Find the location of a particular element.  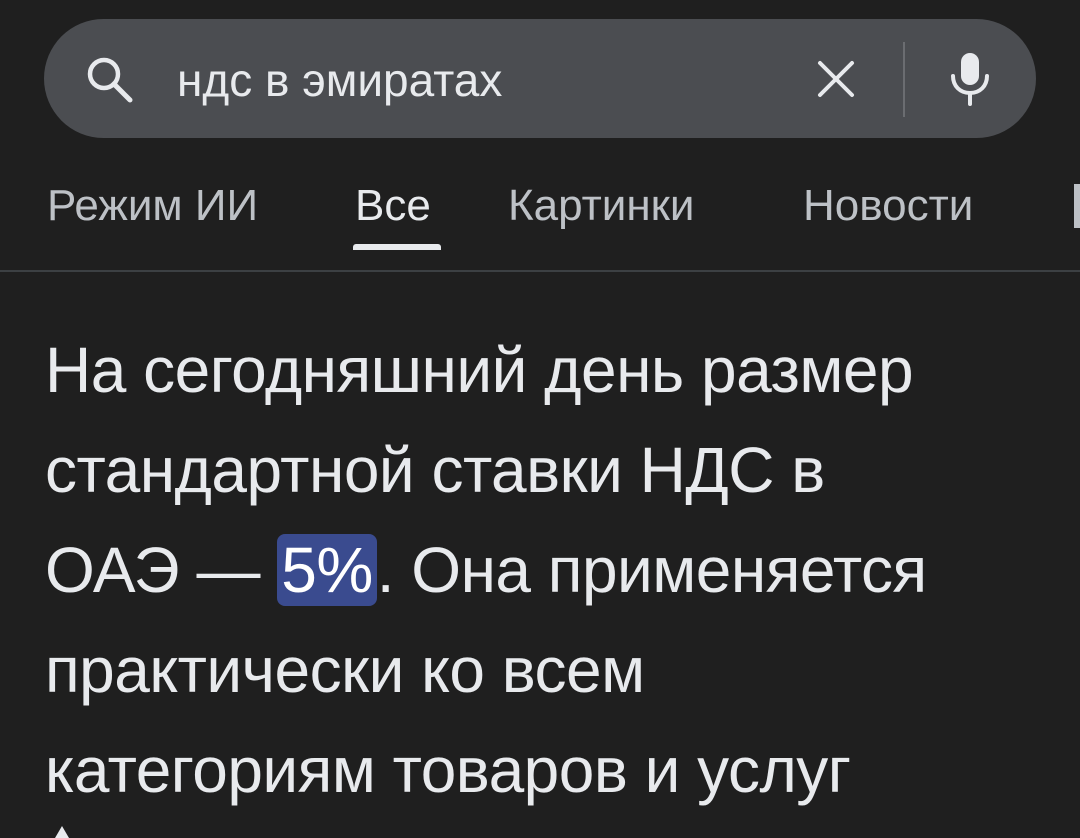

answer-line: ОАЭ — 5%. Она применяется is located at coordinates (550, 570).